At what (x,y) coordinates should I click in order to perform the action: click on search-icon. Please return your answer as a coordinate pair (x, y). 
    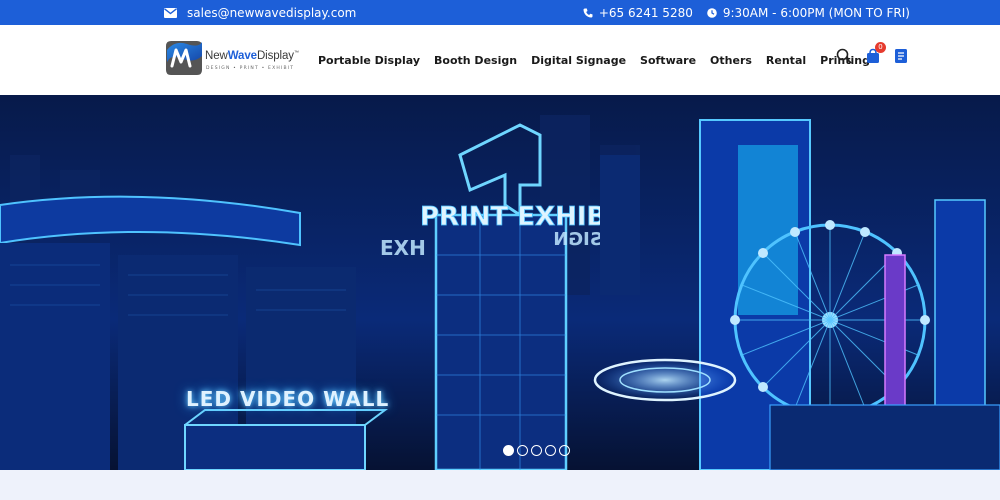
    Looking at the image, I should click on (844, 58).